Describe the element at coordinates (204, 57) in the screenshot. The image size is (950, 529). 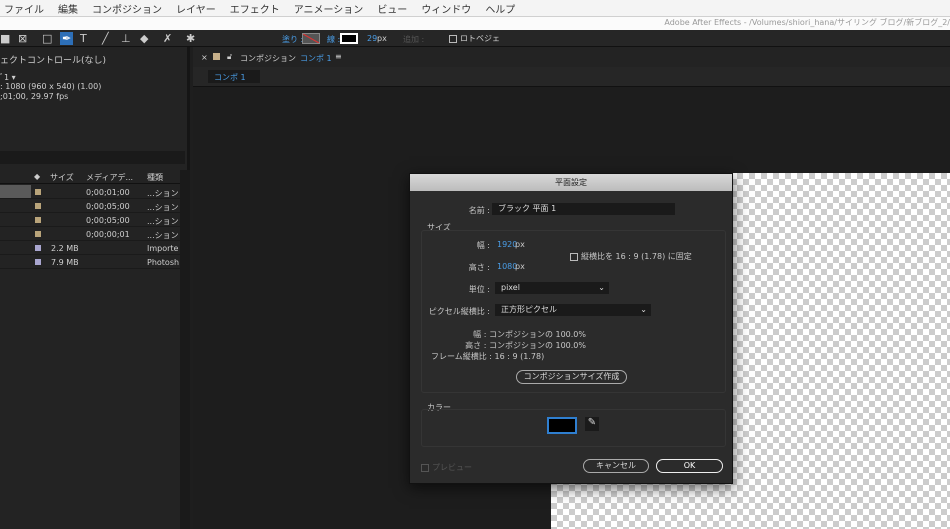
I see `close-tab-icon: ×` at that location.